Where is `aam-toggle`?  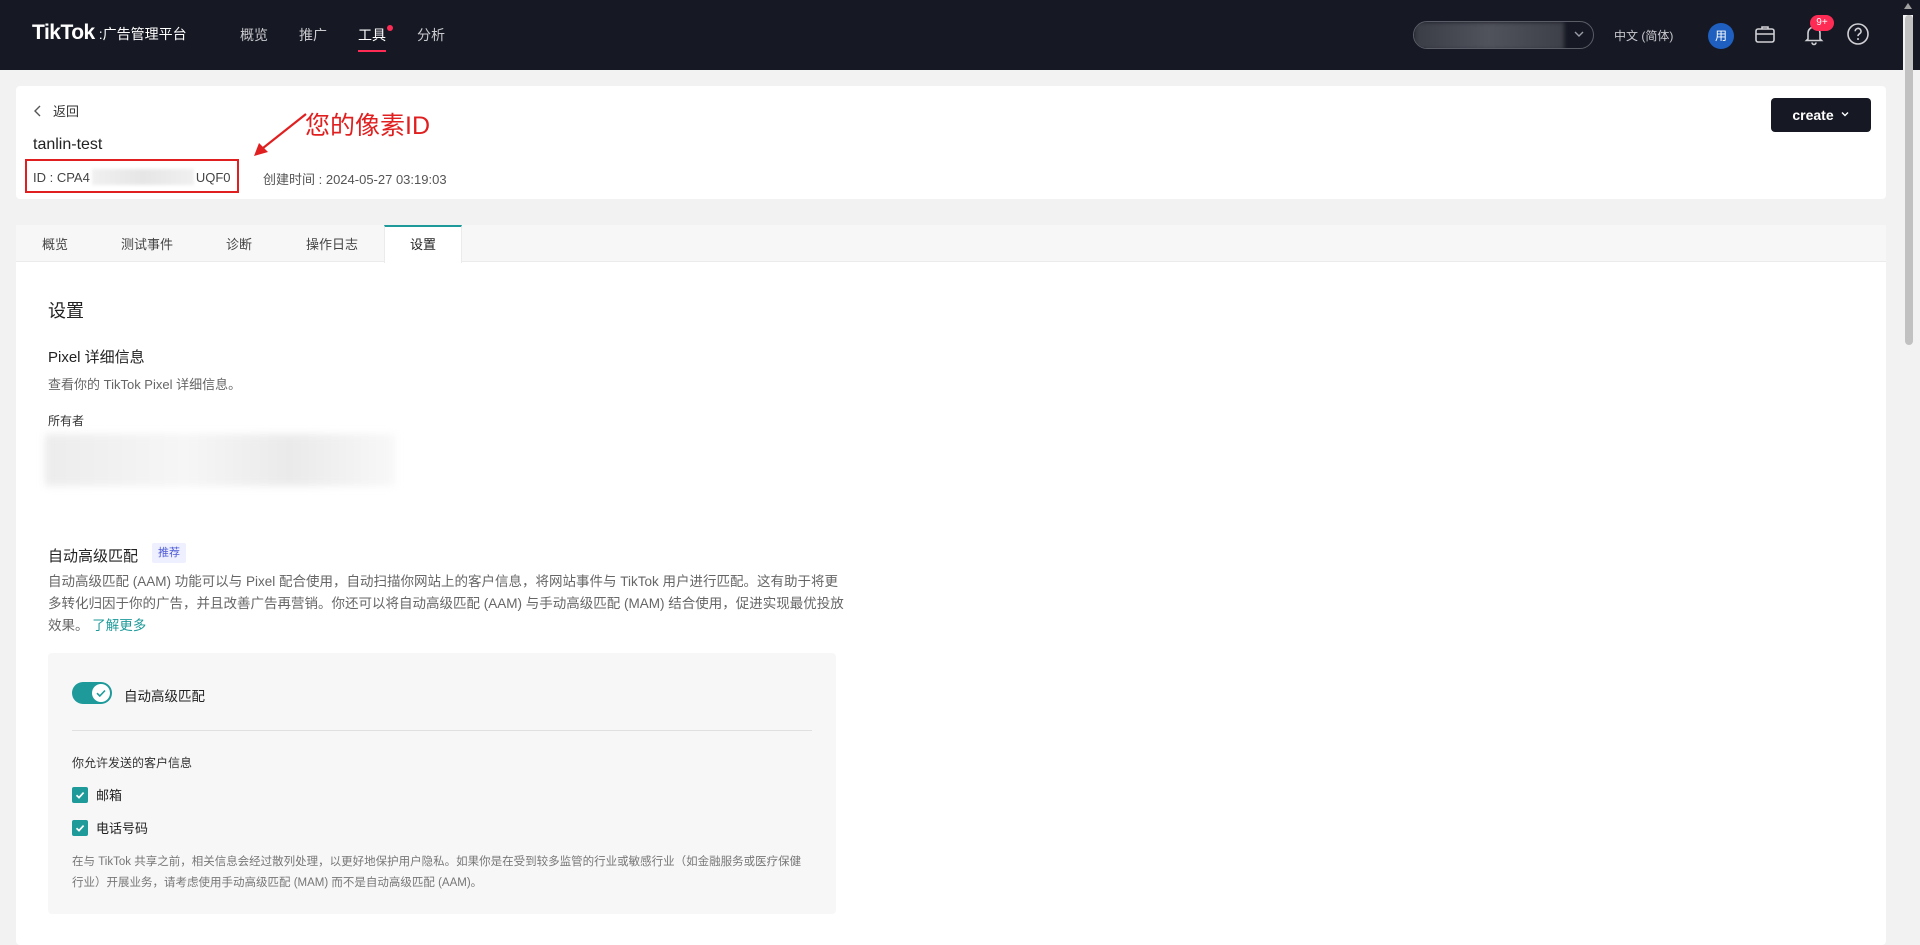 aam-toggle is located at coordinates (92, 693).